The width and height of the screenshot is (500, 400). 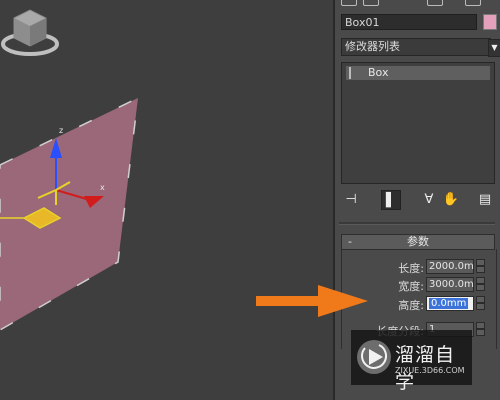 What do you see at coordinates (411, 361) in the screenshot?
I see `watermark: 溜溜自学 ZIXUE.3D66.COM` at bounding box center [411, 361].